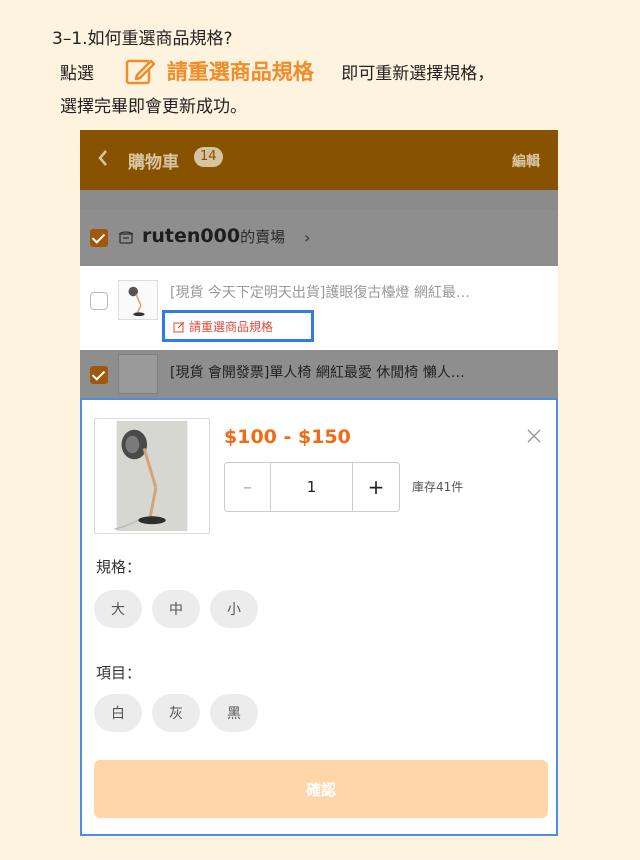 This screenshot has height=860, width=640. I want to click on store-row: ruten000的賣場 ›, so click(319, 238).